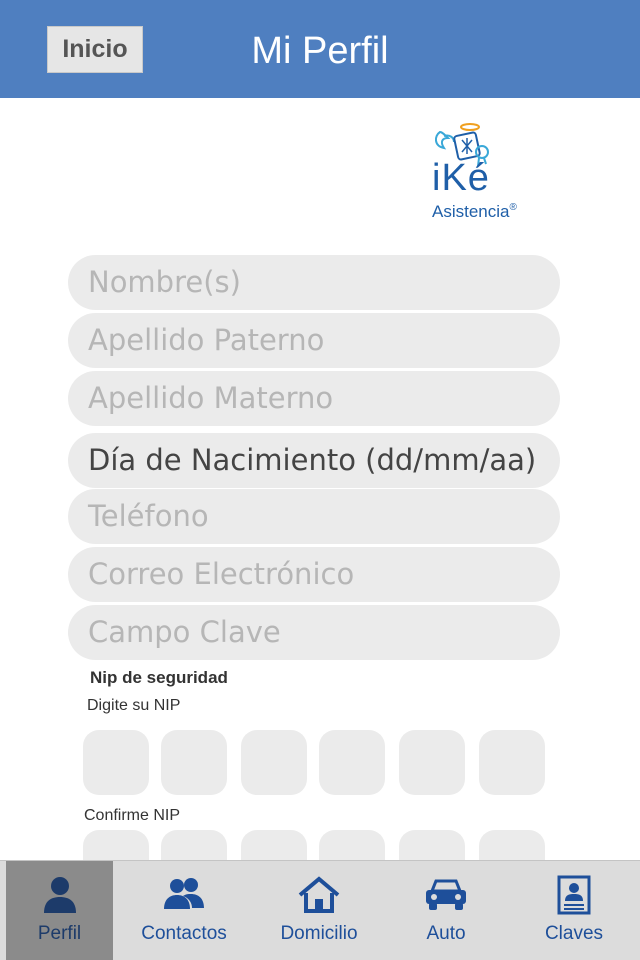 The width and height of the screenshot is (640, 960). I want to click on tab-auto: Auto, so click(446, 910).